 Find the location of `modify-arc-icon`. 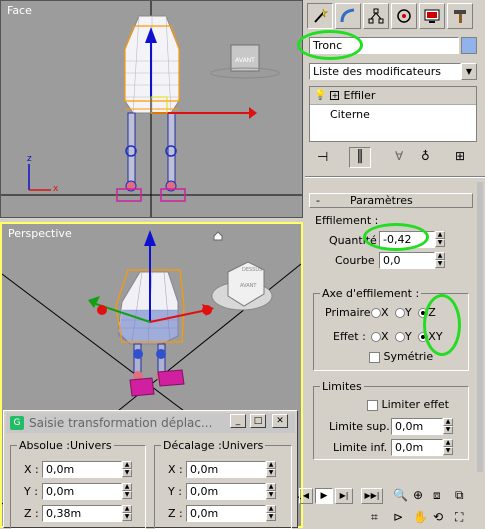

modify-arc-icon is located at coordinates (347, 15).